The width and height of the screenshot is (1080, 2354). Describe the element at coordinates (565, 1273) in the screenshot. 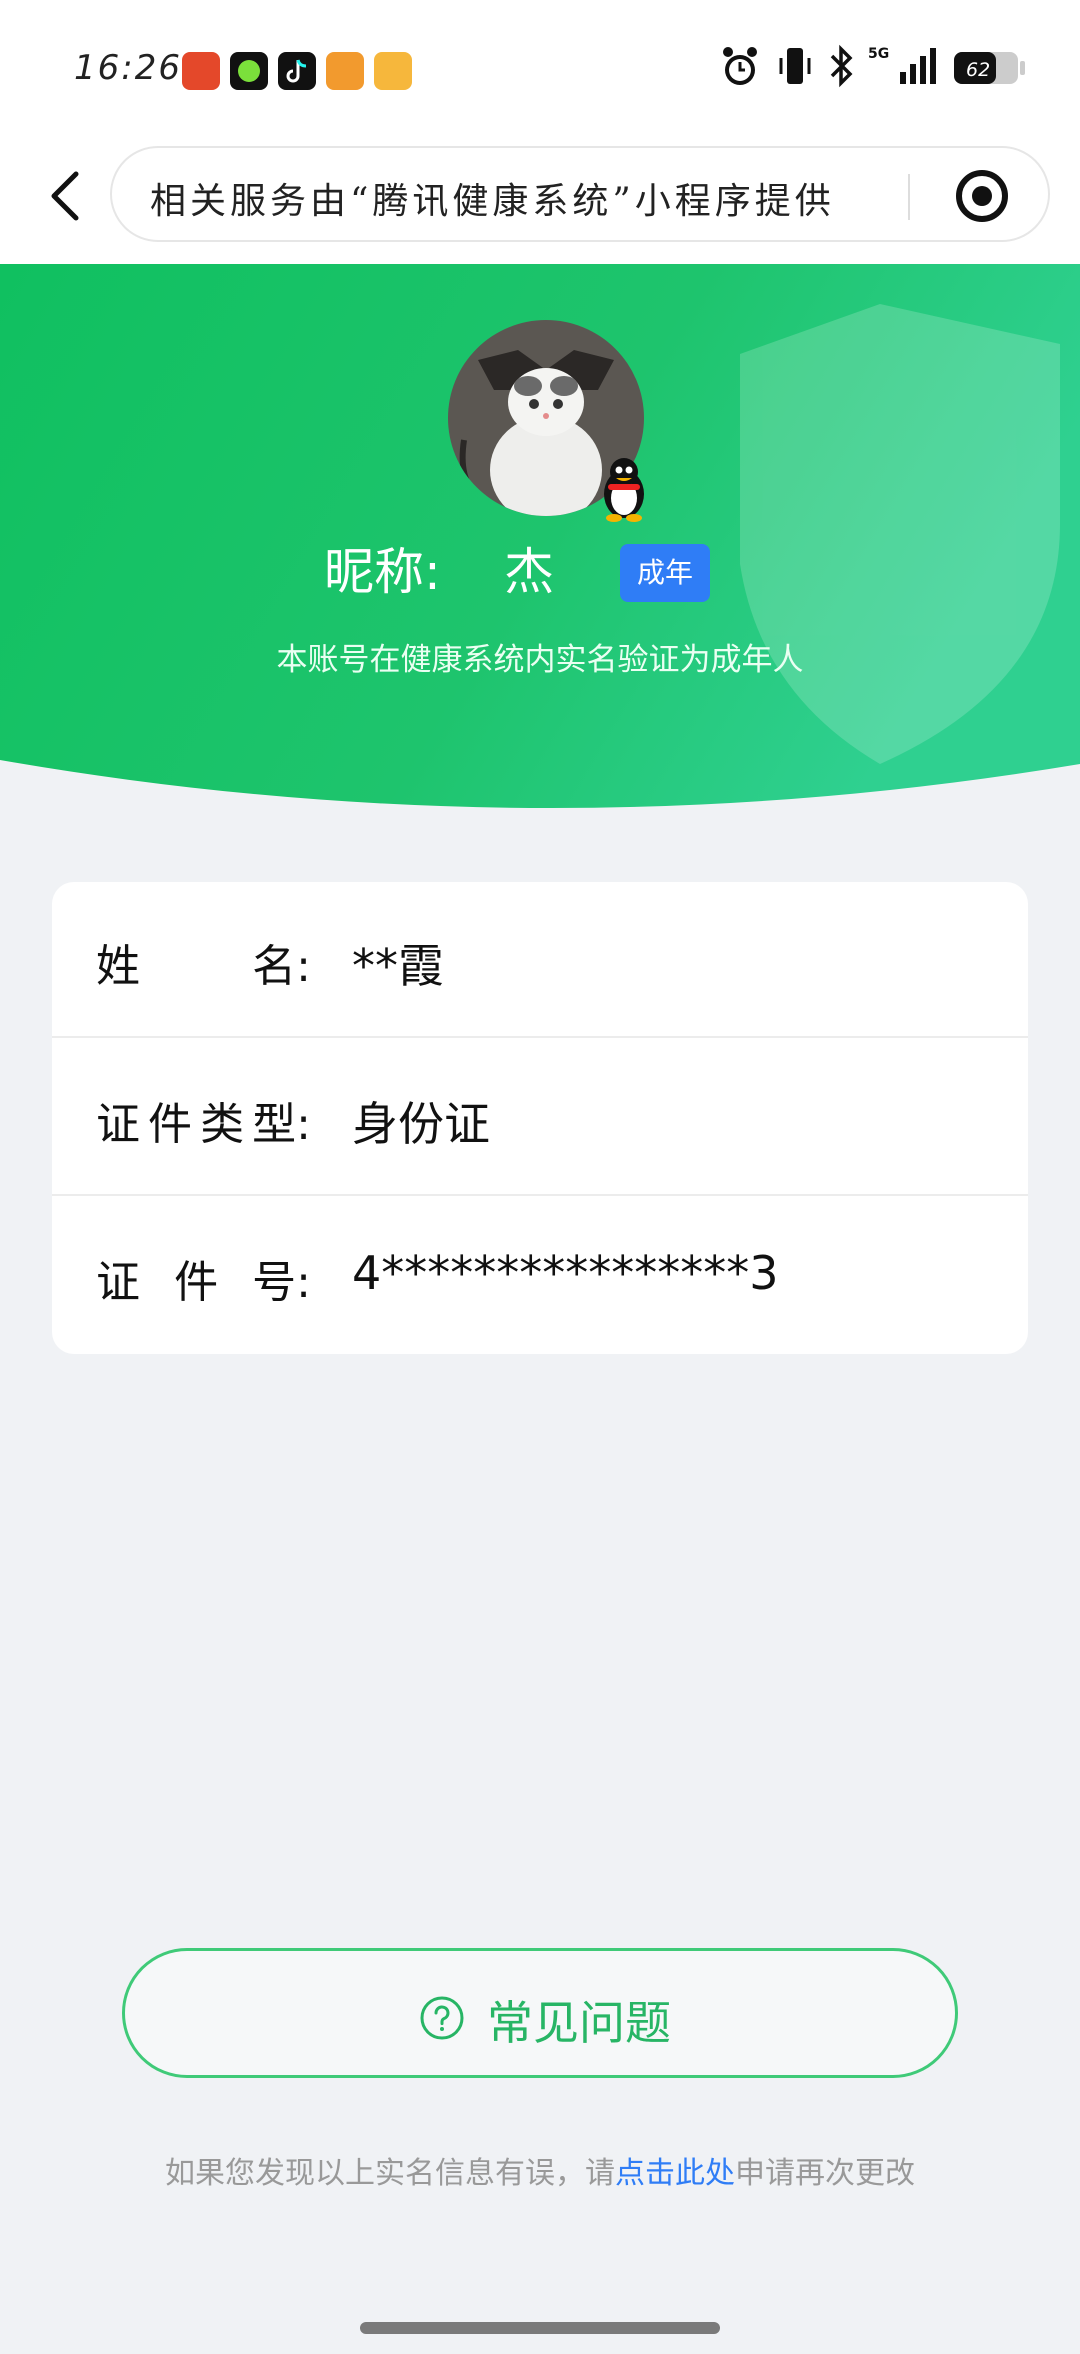

I see `id-number-value: 4****************3` at that location.